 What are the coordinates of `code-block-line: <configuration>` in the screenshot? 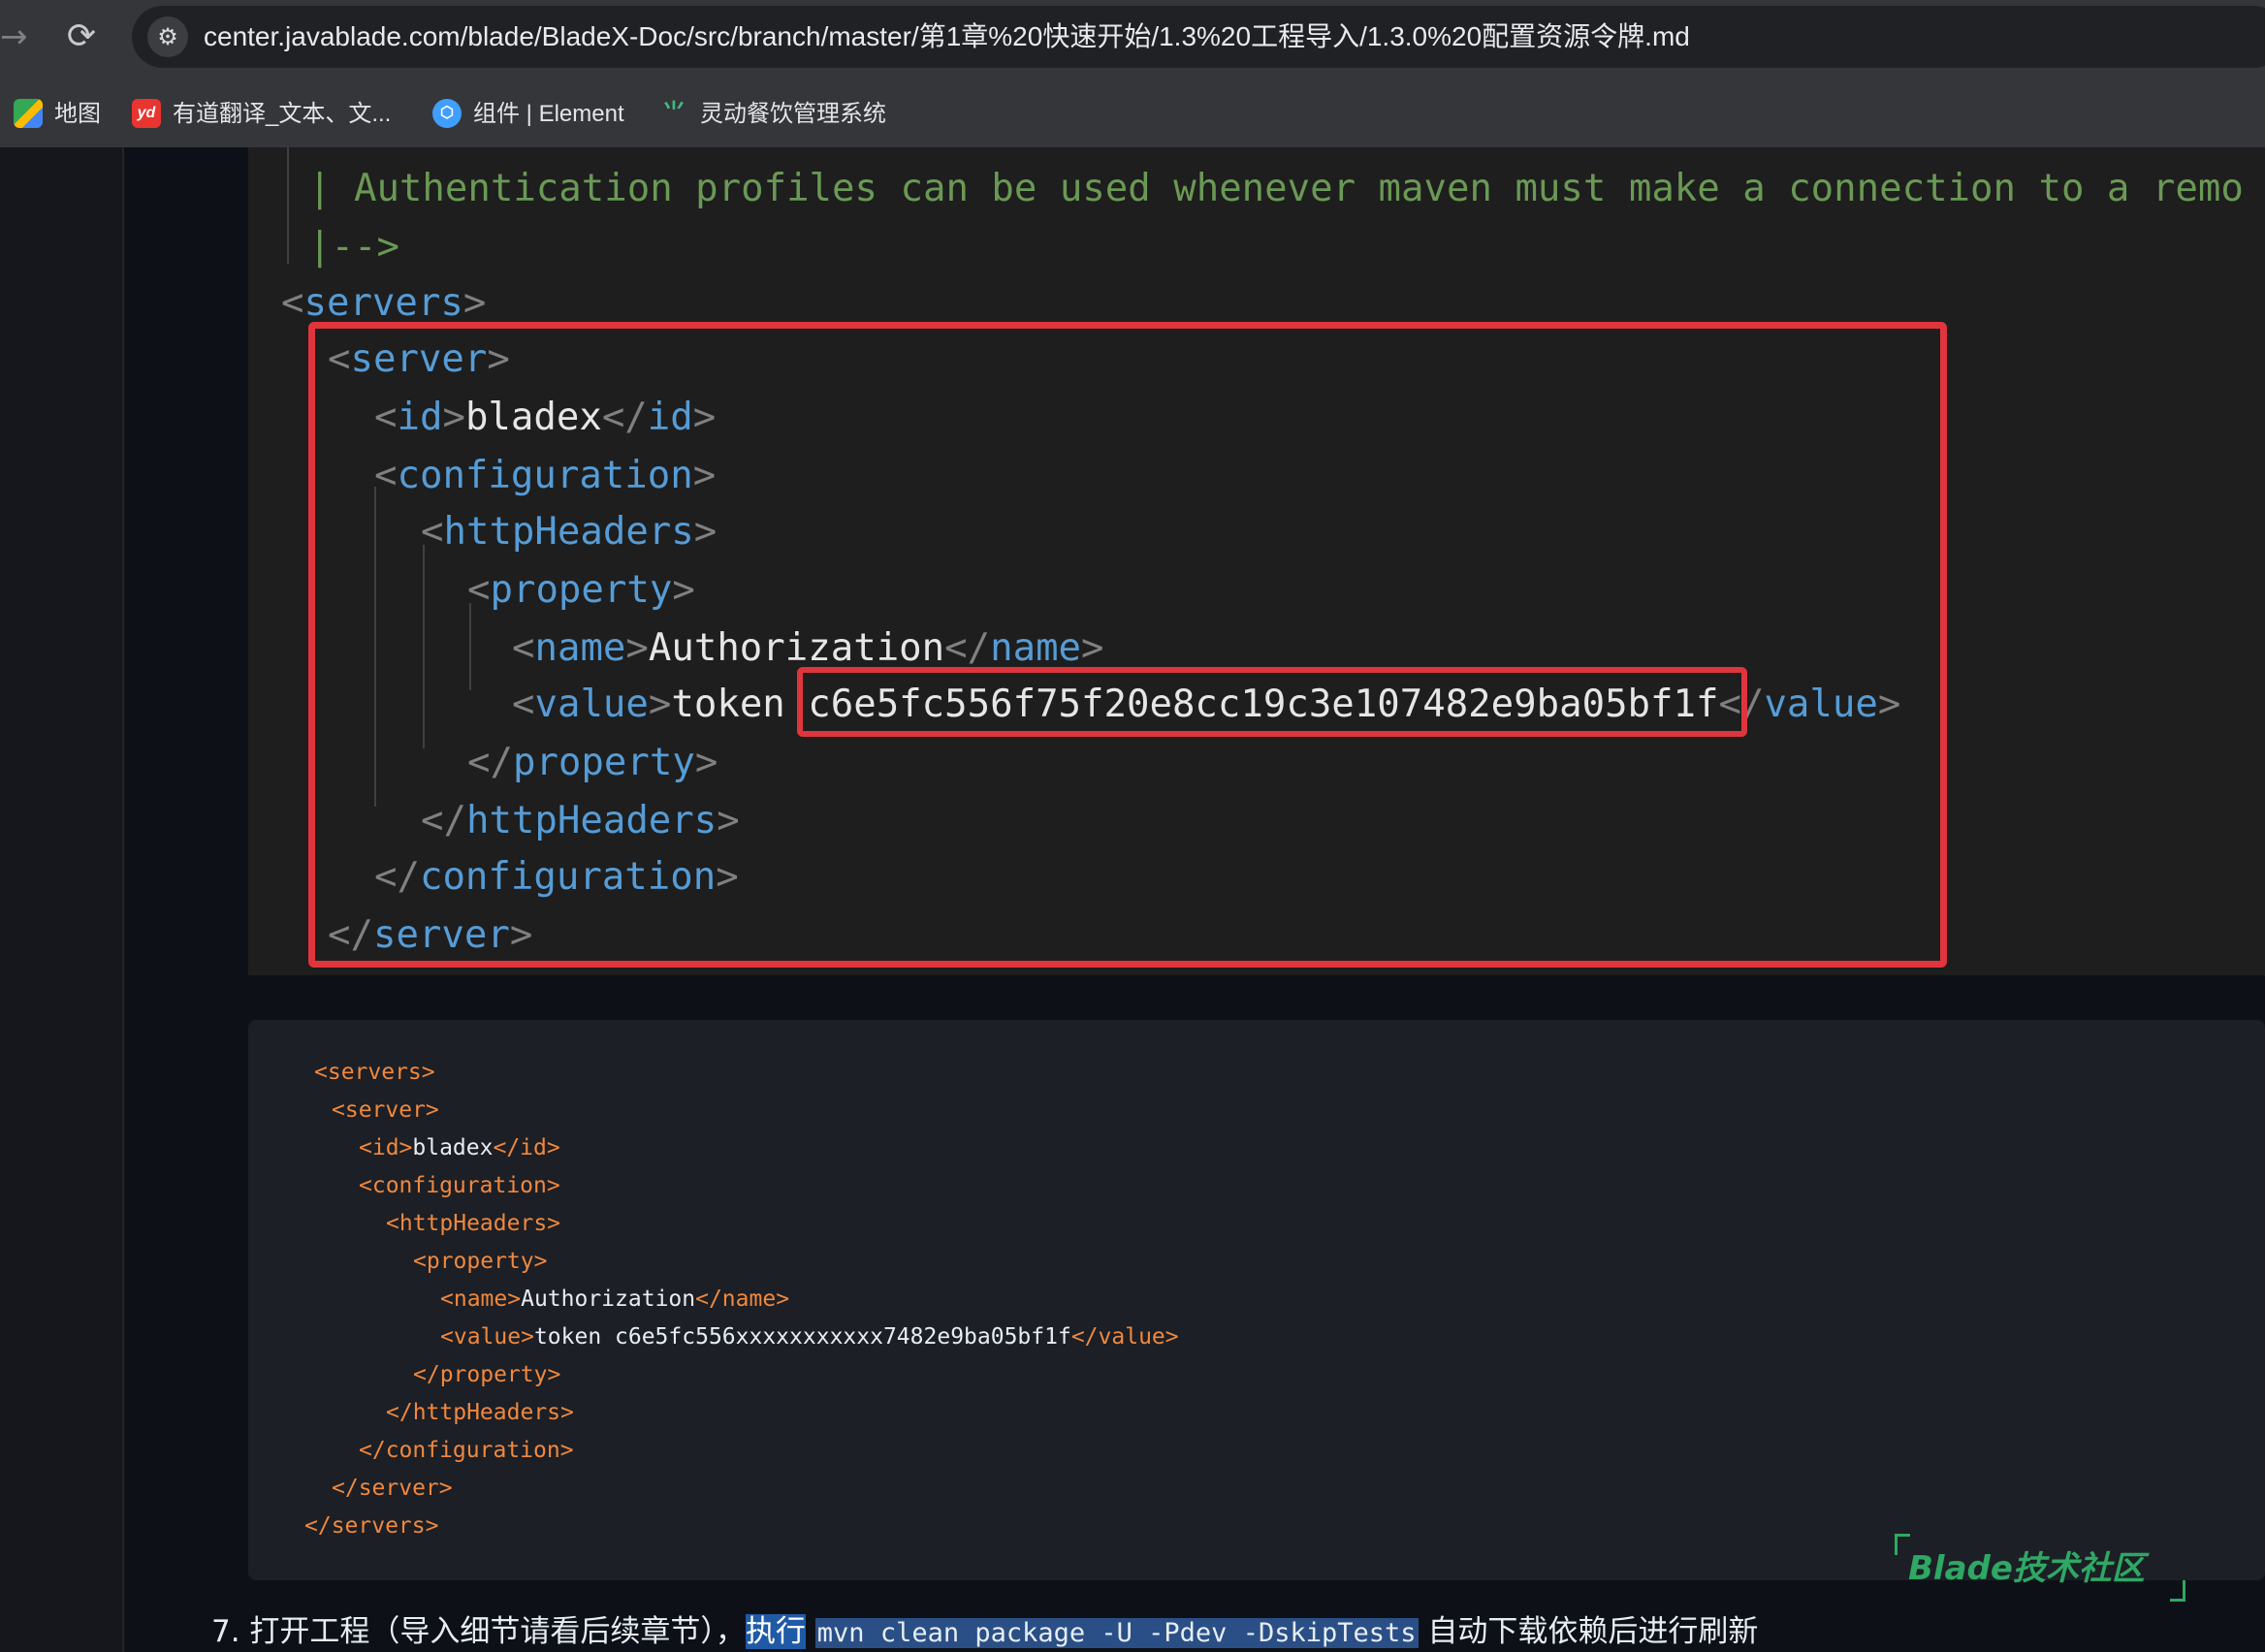 It's located at (459, 1185).